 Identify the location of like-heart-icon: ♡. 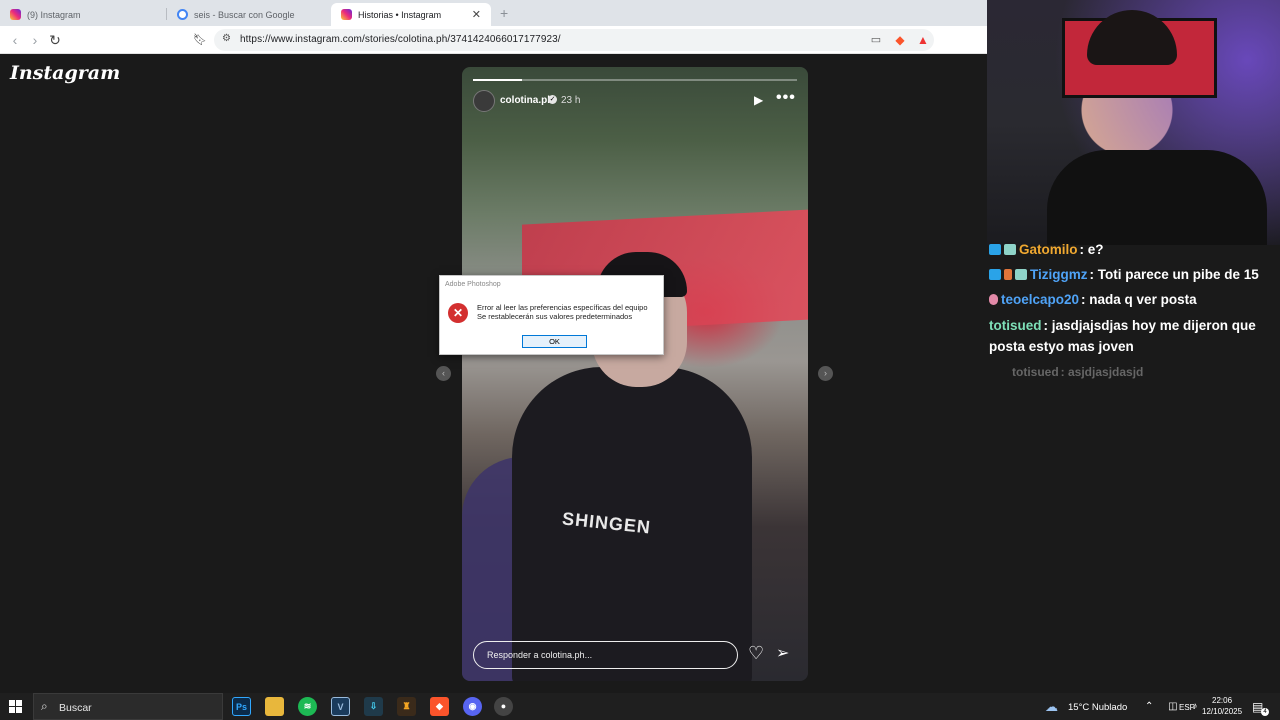
(756, 653).